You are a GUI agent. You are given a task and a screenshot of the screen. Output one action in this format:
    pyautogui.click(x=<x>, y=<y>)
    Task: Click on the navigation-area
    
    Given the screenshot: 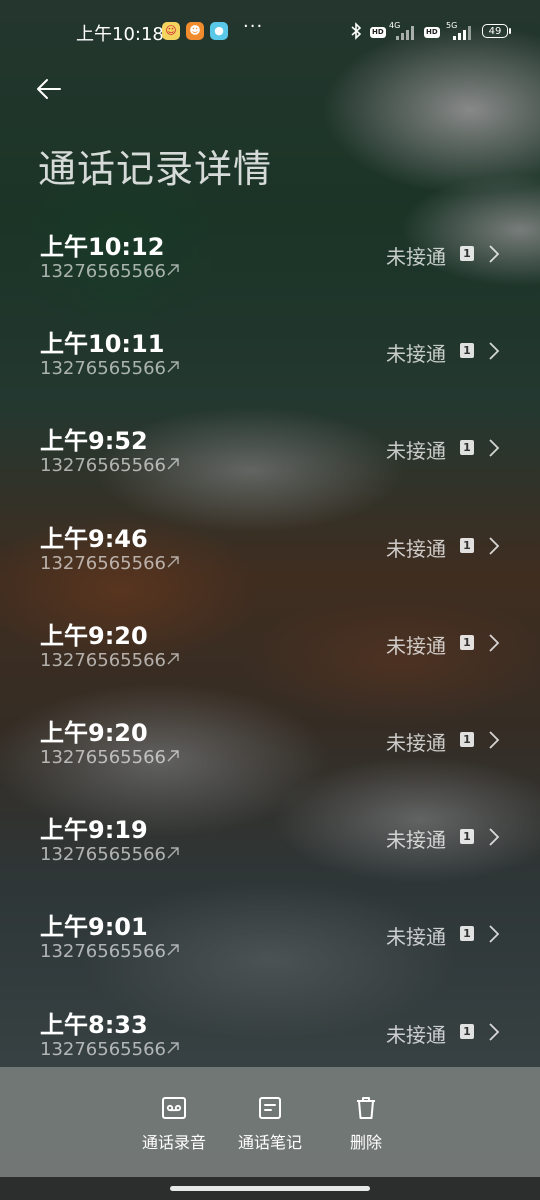 What is the action you would take?
    pyautogui.click(x=270, y=1188)
    